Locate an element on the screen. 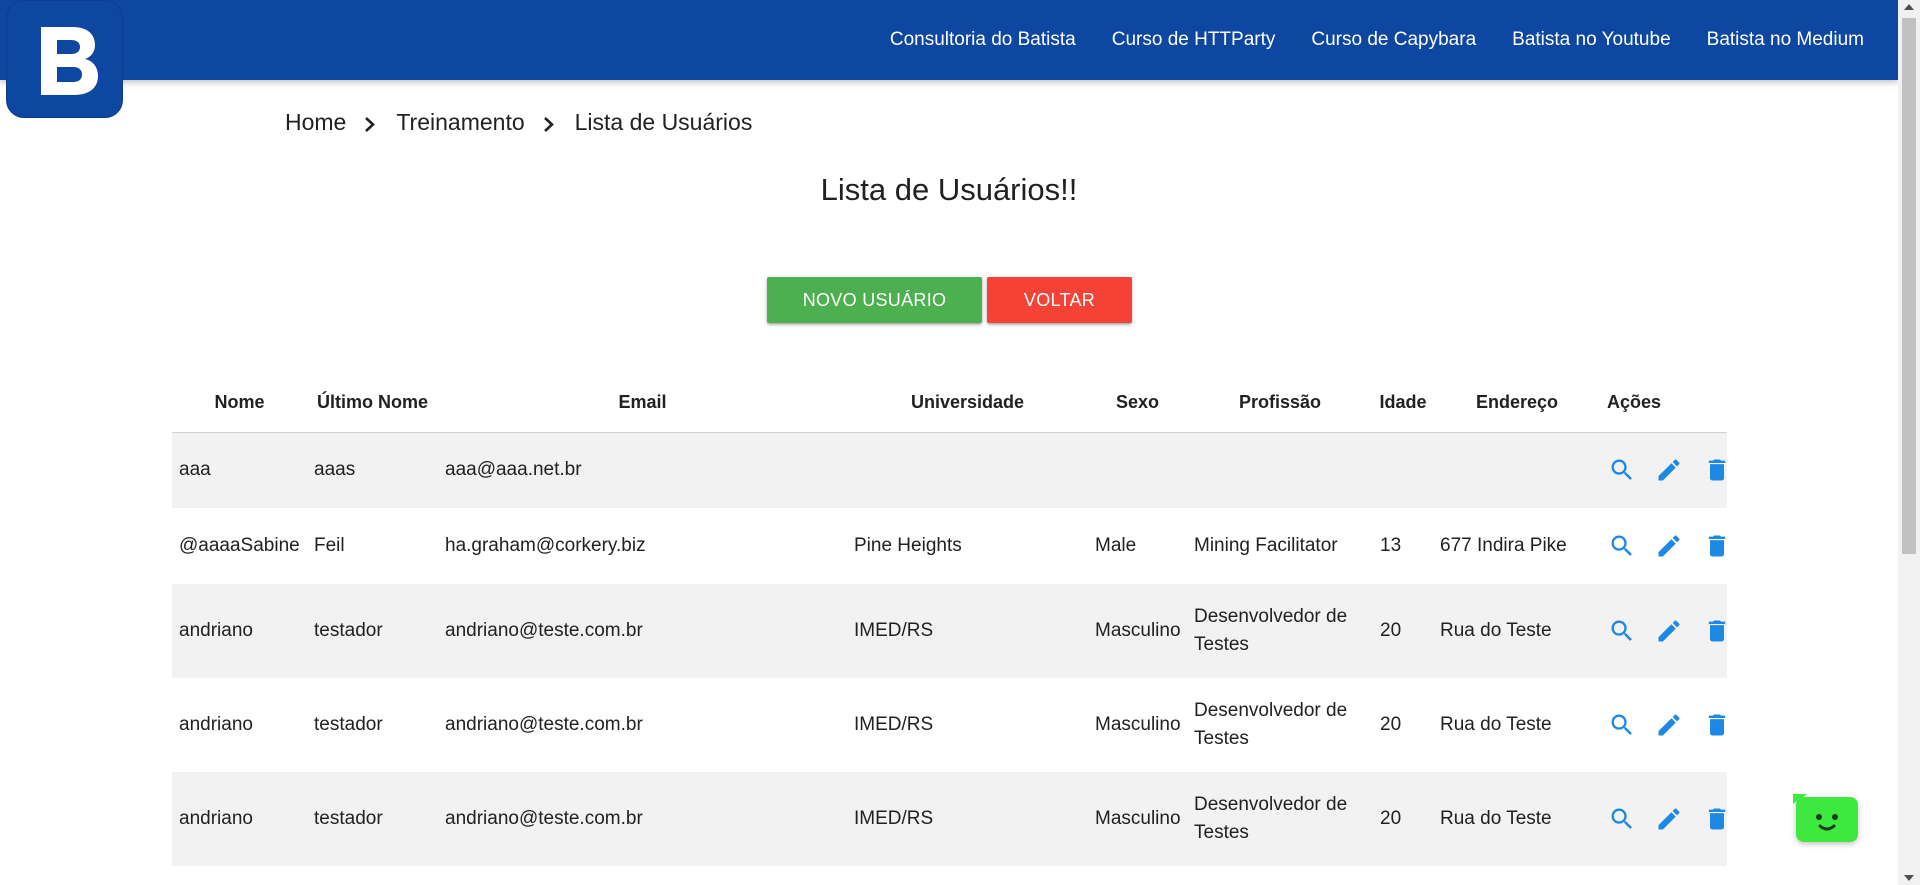 The height and width of the screenshot is (885, 1920). breadcrumb: Home Treinamento Lista de Usuários is located at coordinates (518, 122).